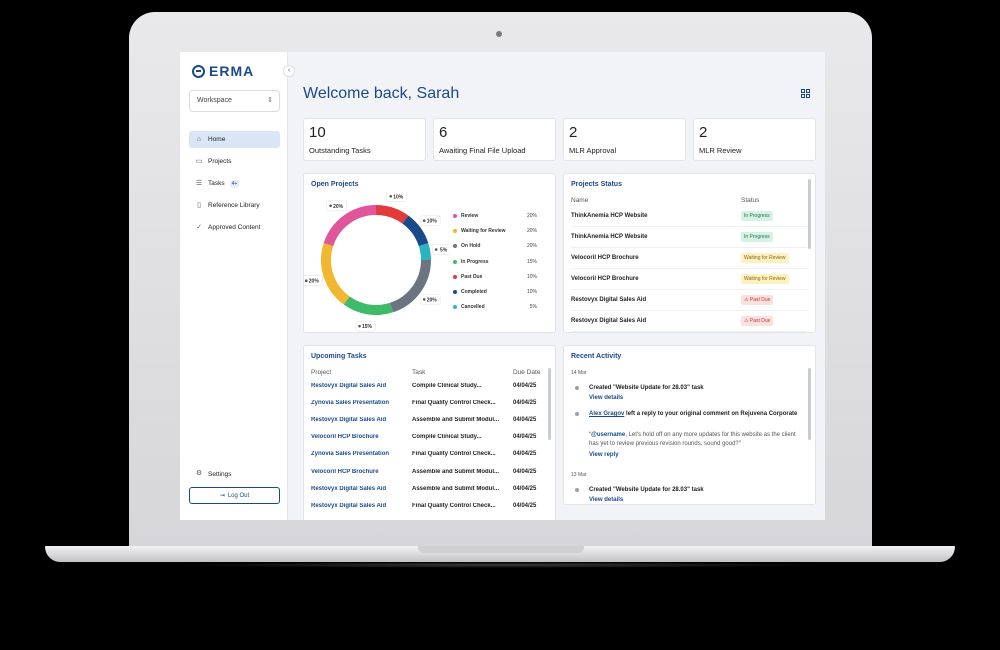 The width and height of the screenshot is (1000, 650). Describe the element at coordinates (339, 356) in the screenshot. I see `card-title: Upcoming Tasks` at that location.